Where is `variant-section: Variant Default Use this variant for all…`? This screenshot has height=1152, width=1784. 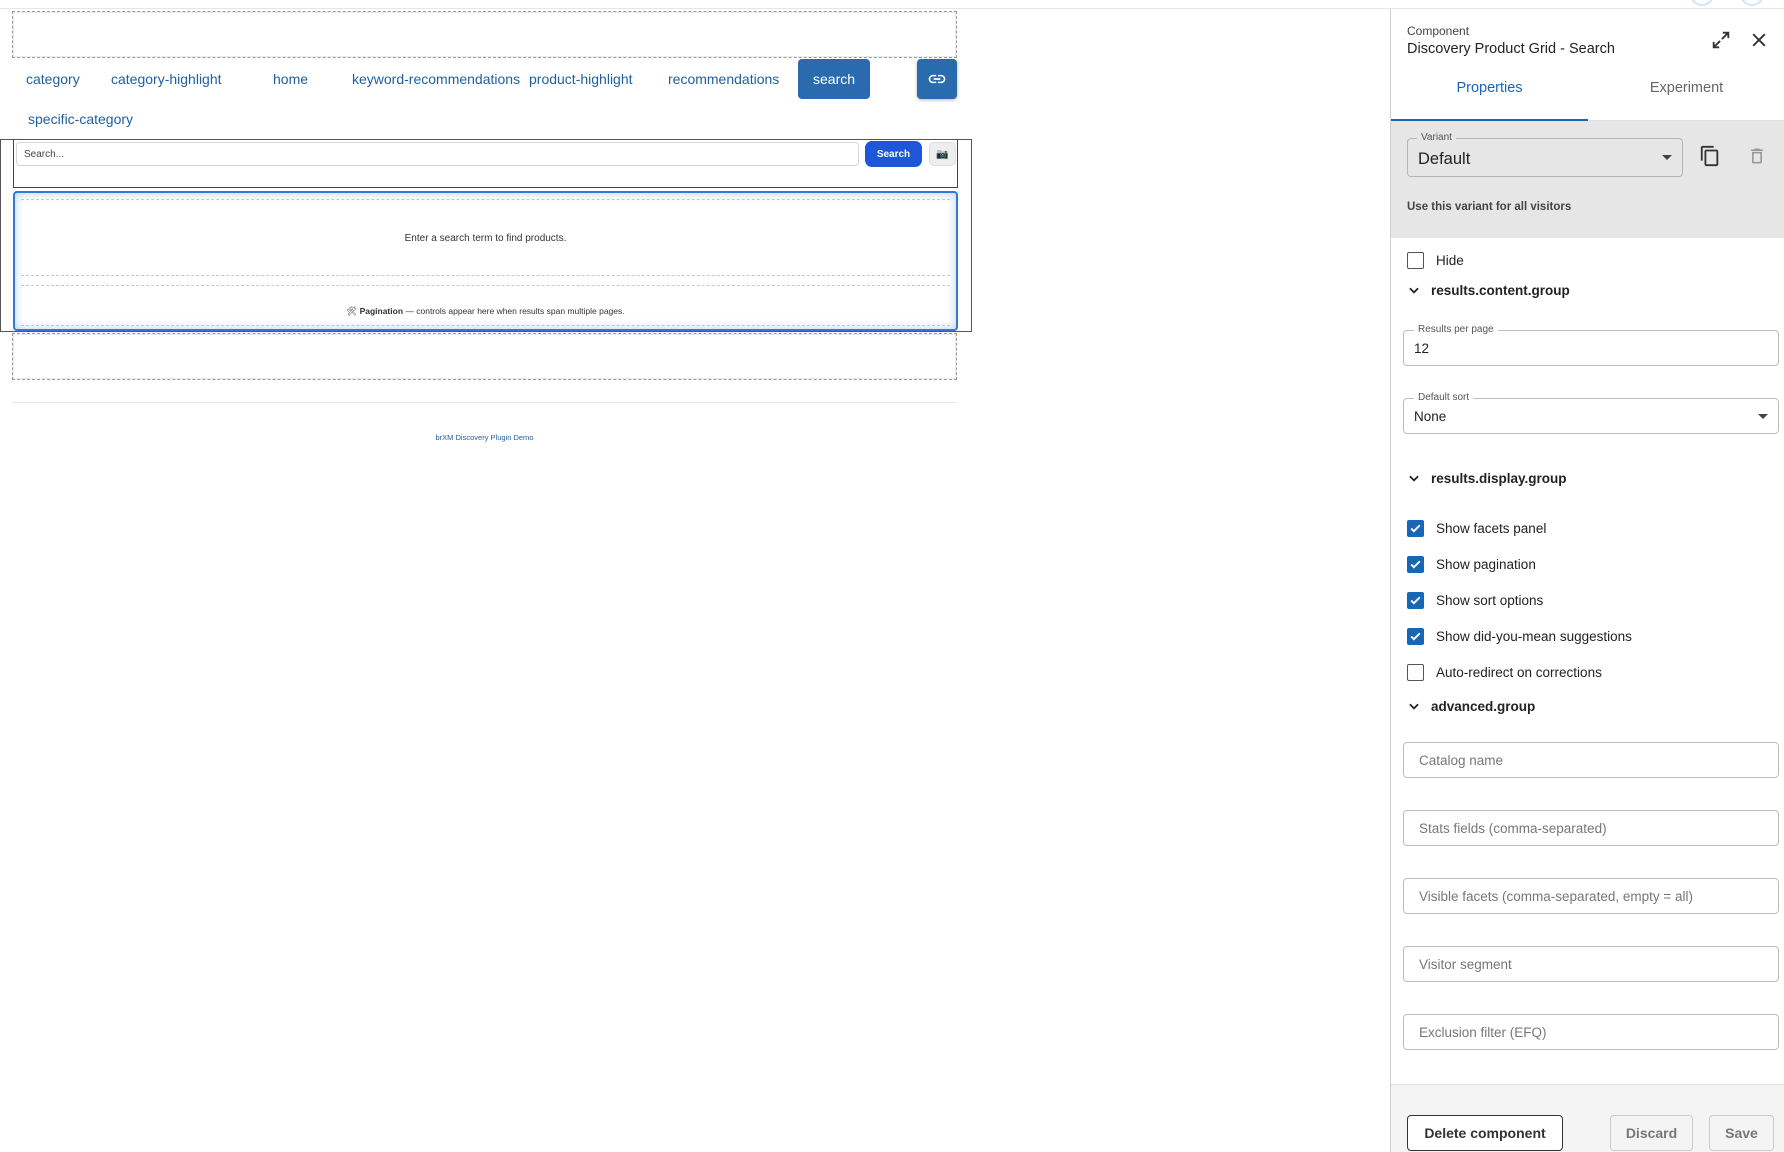 variant-section: Variant Default Use this variant for all… is located at coordinates (1587, 179).